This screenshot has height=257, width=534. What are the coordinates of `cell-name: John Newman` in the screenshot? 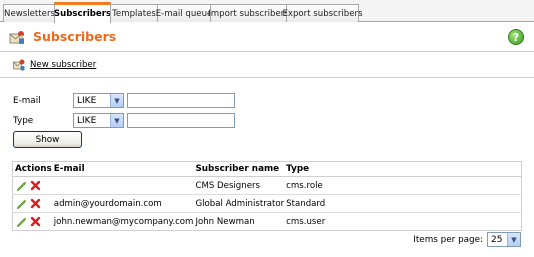 It's located at (225, 221).